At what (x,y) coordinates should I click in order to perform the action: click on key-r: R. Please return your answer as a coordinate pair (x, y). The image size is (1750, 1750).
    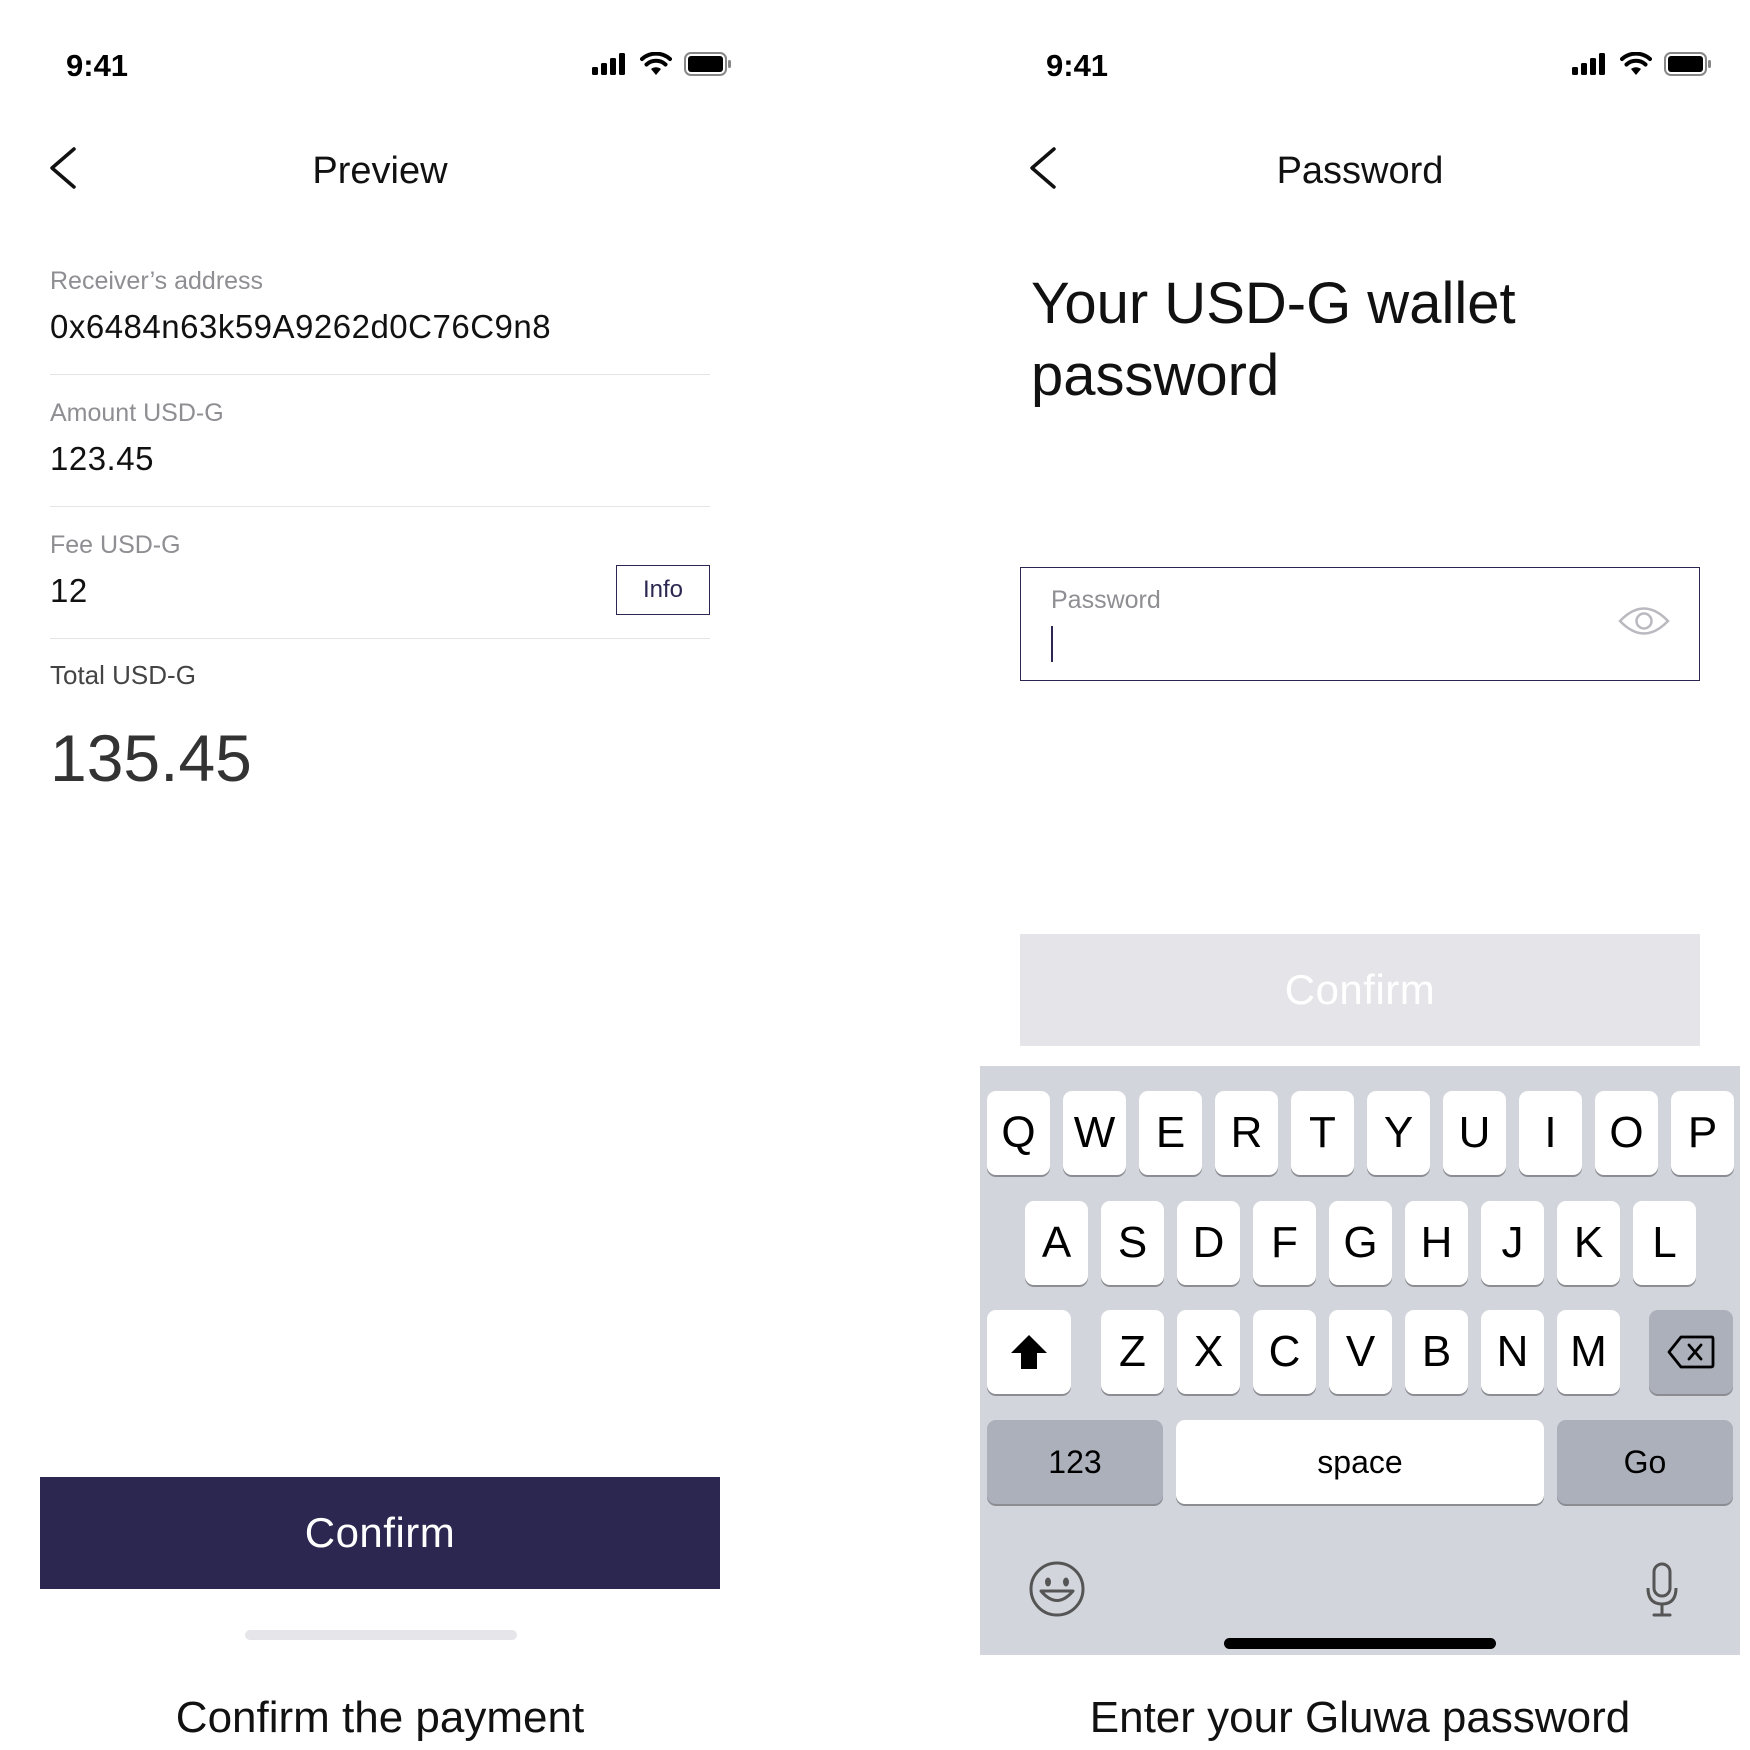
    Looking at the image, I should click on (1246, 1133).